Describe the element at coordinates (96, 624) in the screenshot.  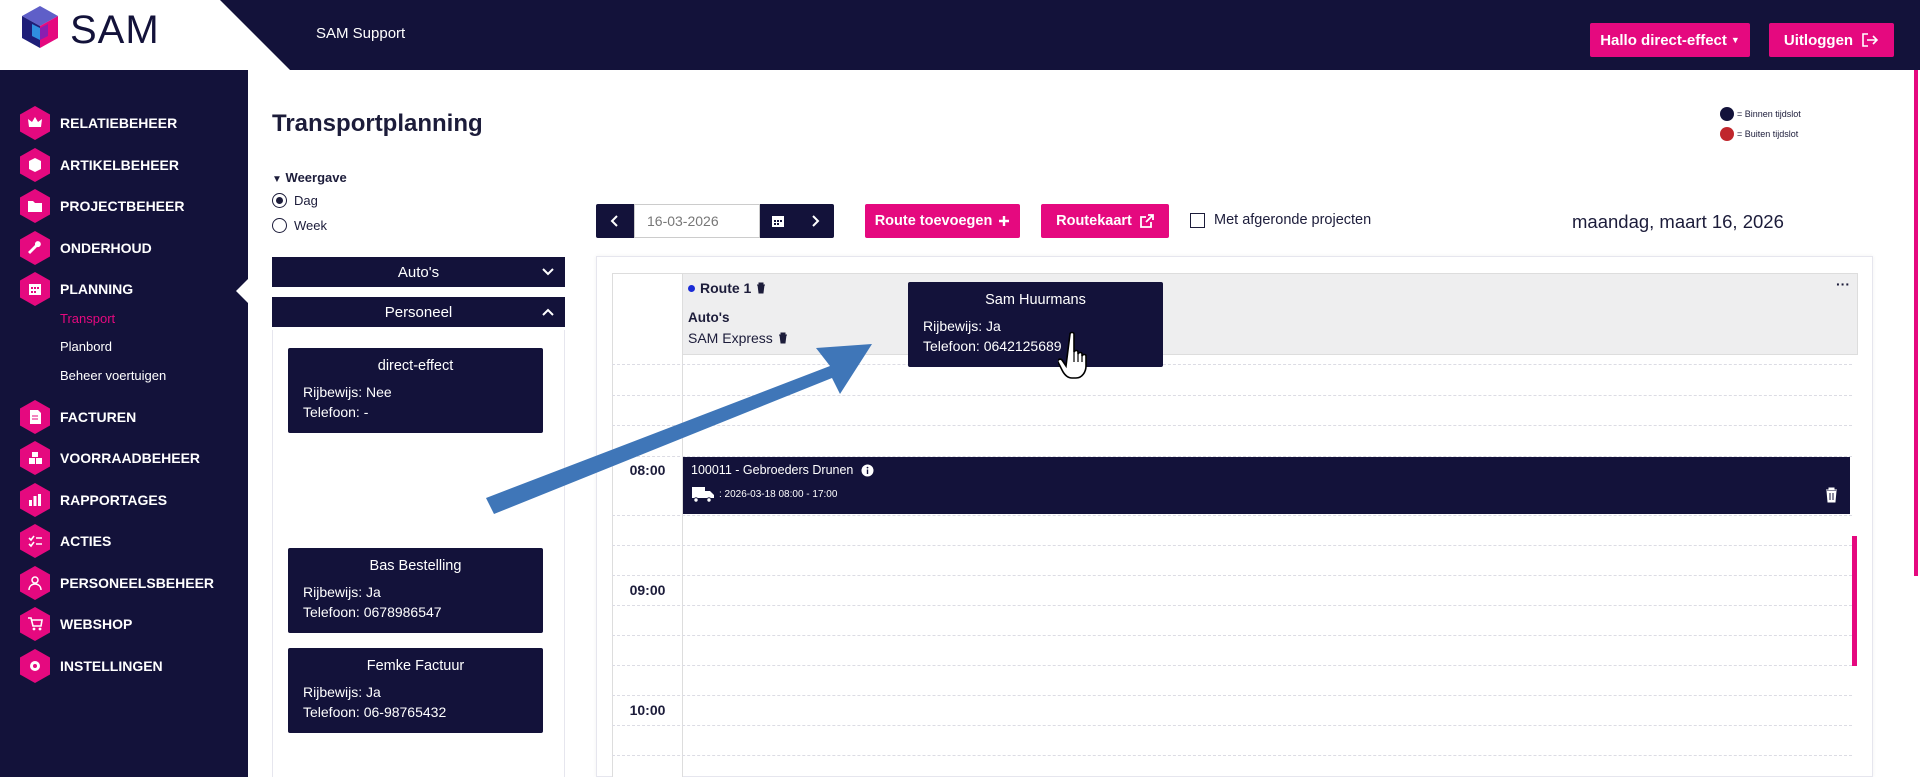
I see `sidebar-item-label: WEBSHOP` at that location.